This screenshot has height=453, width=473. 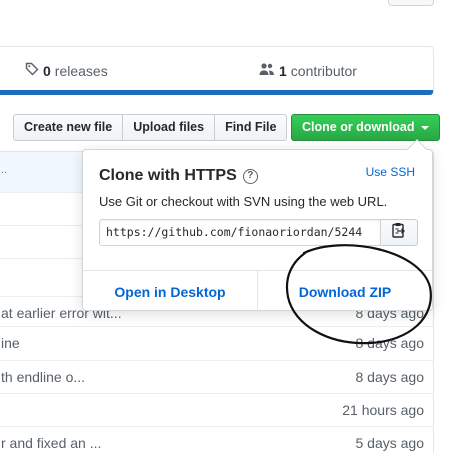 What do you see at coordinates (323, 70) in the screenshot?
I see `contributors-label: contributor` at bounding box center [323, 70].